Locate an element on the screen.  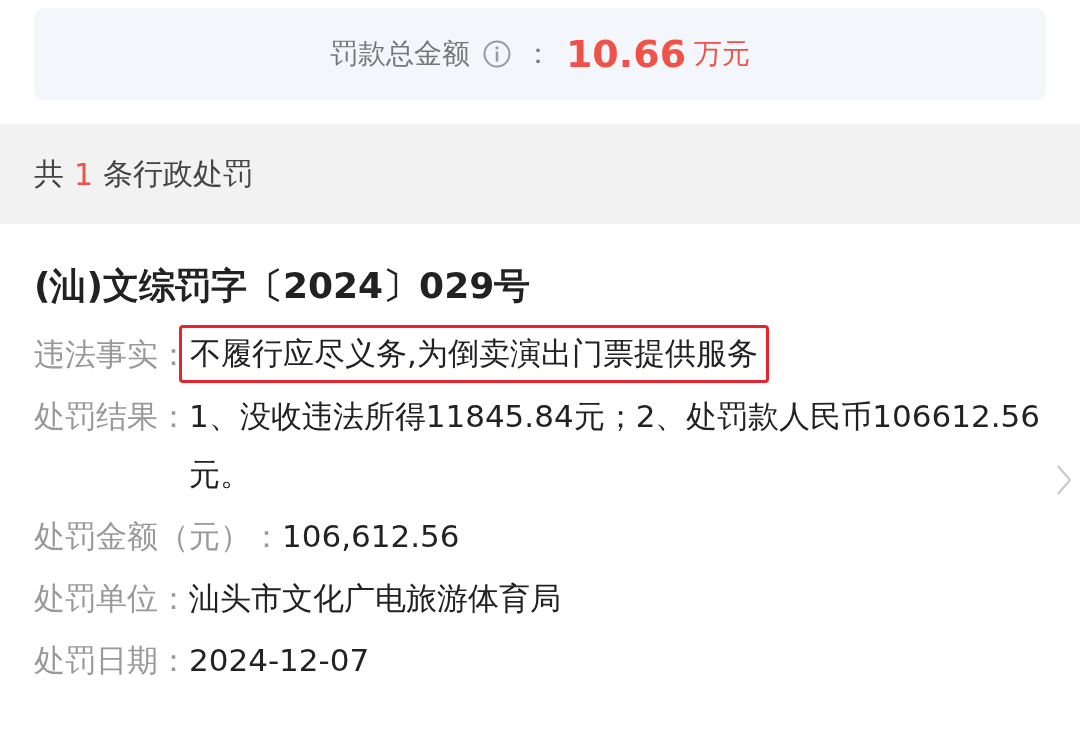
field-label: 处罚单位： is located at coordinates (111, 598).